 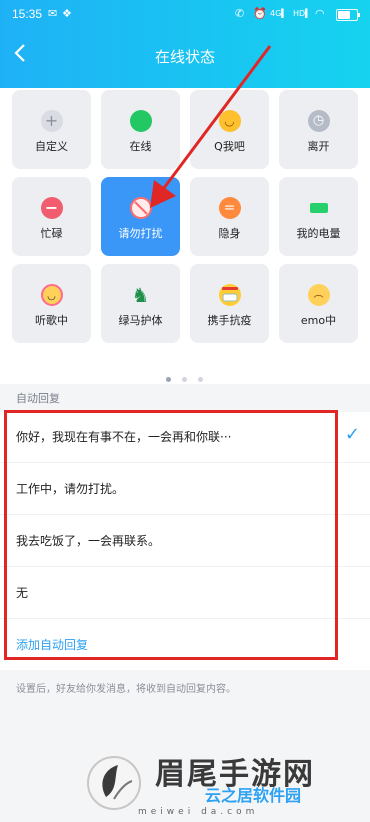 What do you see at coordinates (352, 434) in the screenshot?
I see `check-icon: ✓` at bounding box center [352, 434].